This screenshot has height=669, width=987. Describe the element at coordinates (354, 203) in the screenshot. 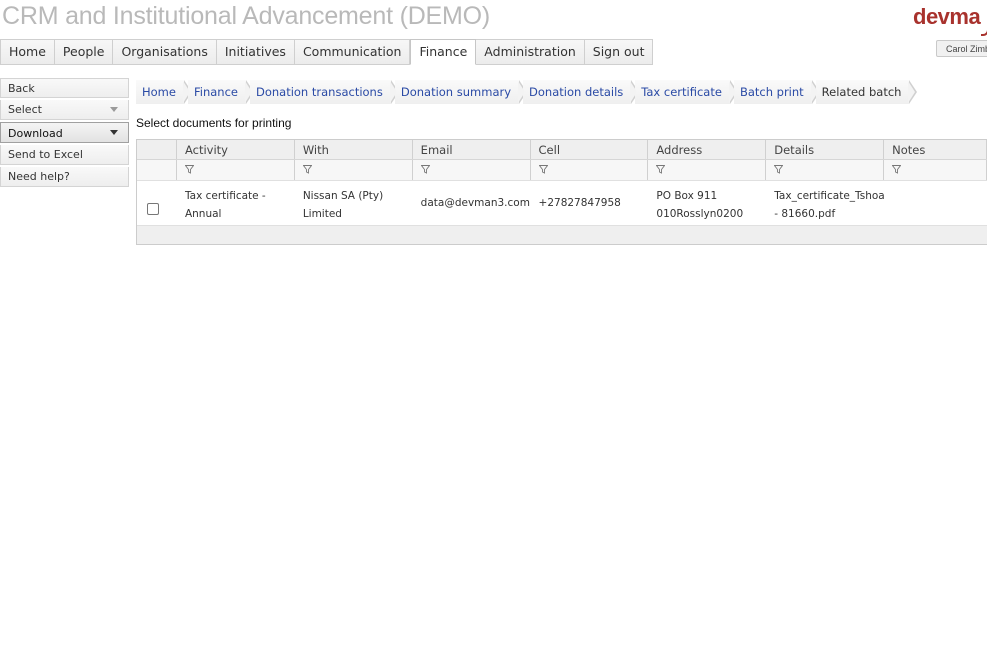

I see `with-cell: Nissan SA (Pty) Limited` at that location.